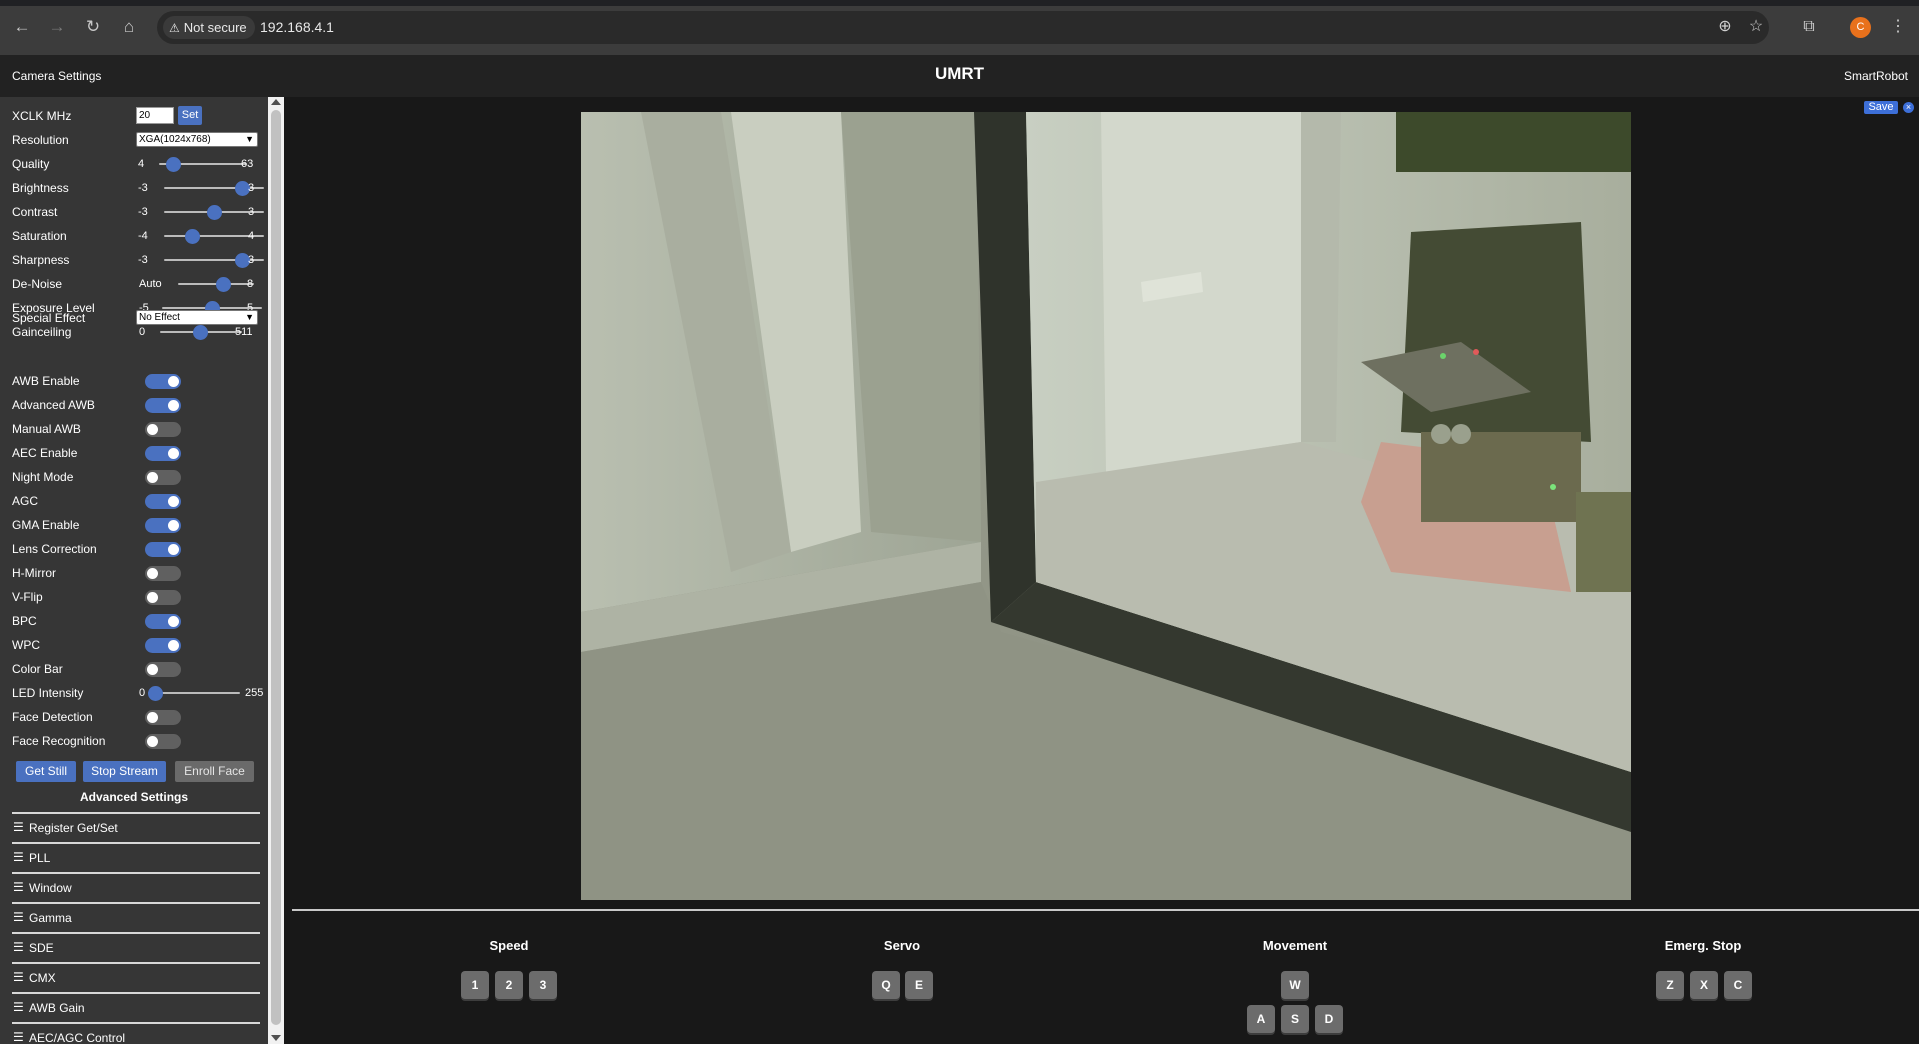 Image resolution: width=1919 pixels, height=1044 pixels. What do you see at coordinates (27, 597) in the screenshot?
I see `toggle-label: V-Flip` at bounding box center [27, 597].